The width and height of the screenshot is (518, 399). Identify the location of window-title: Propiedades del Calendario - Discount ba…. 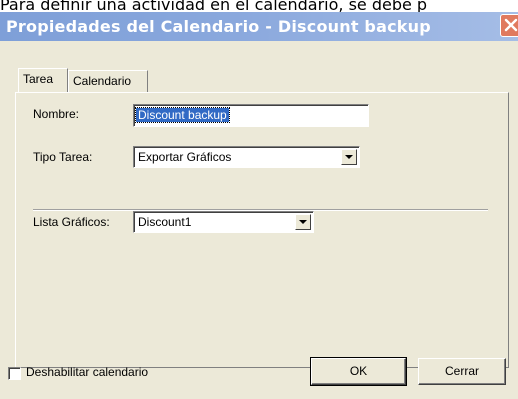
(218, 26).